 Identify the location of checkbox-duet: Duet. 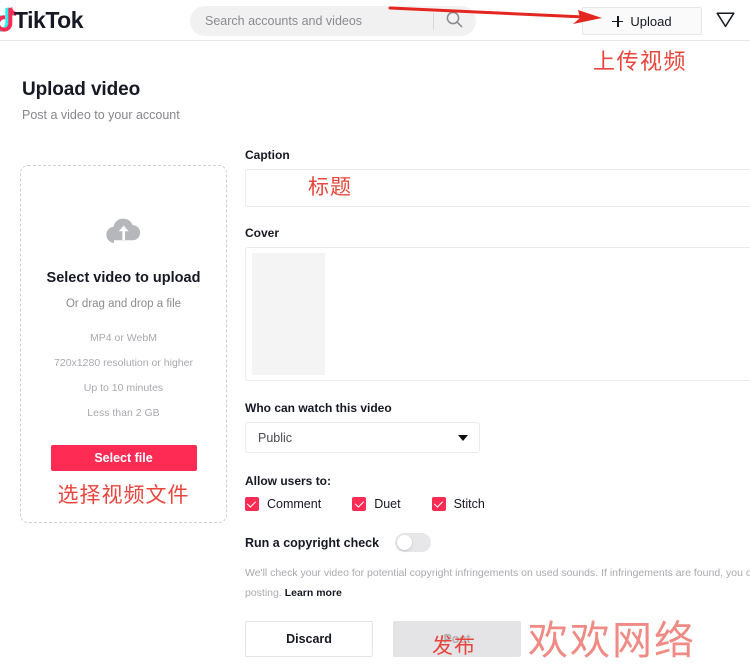
(376, 504).